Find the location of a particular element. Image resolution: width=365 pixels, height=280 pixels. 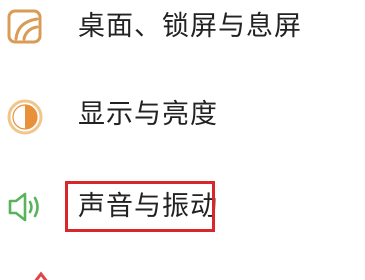

brightness-icon is located at coordinates (25, 117).